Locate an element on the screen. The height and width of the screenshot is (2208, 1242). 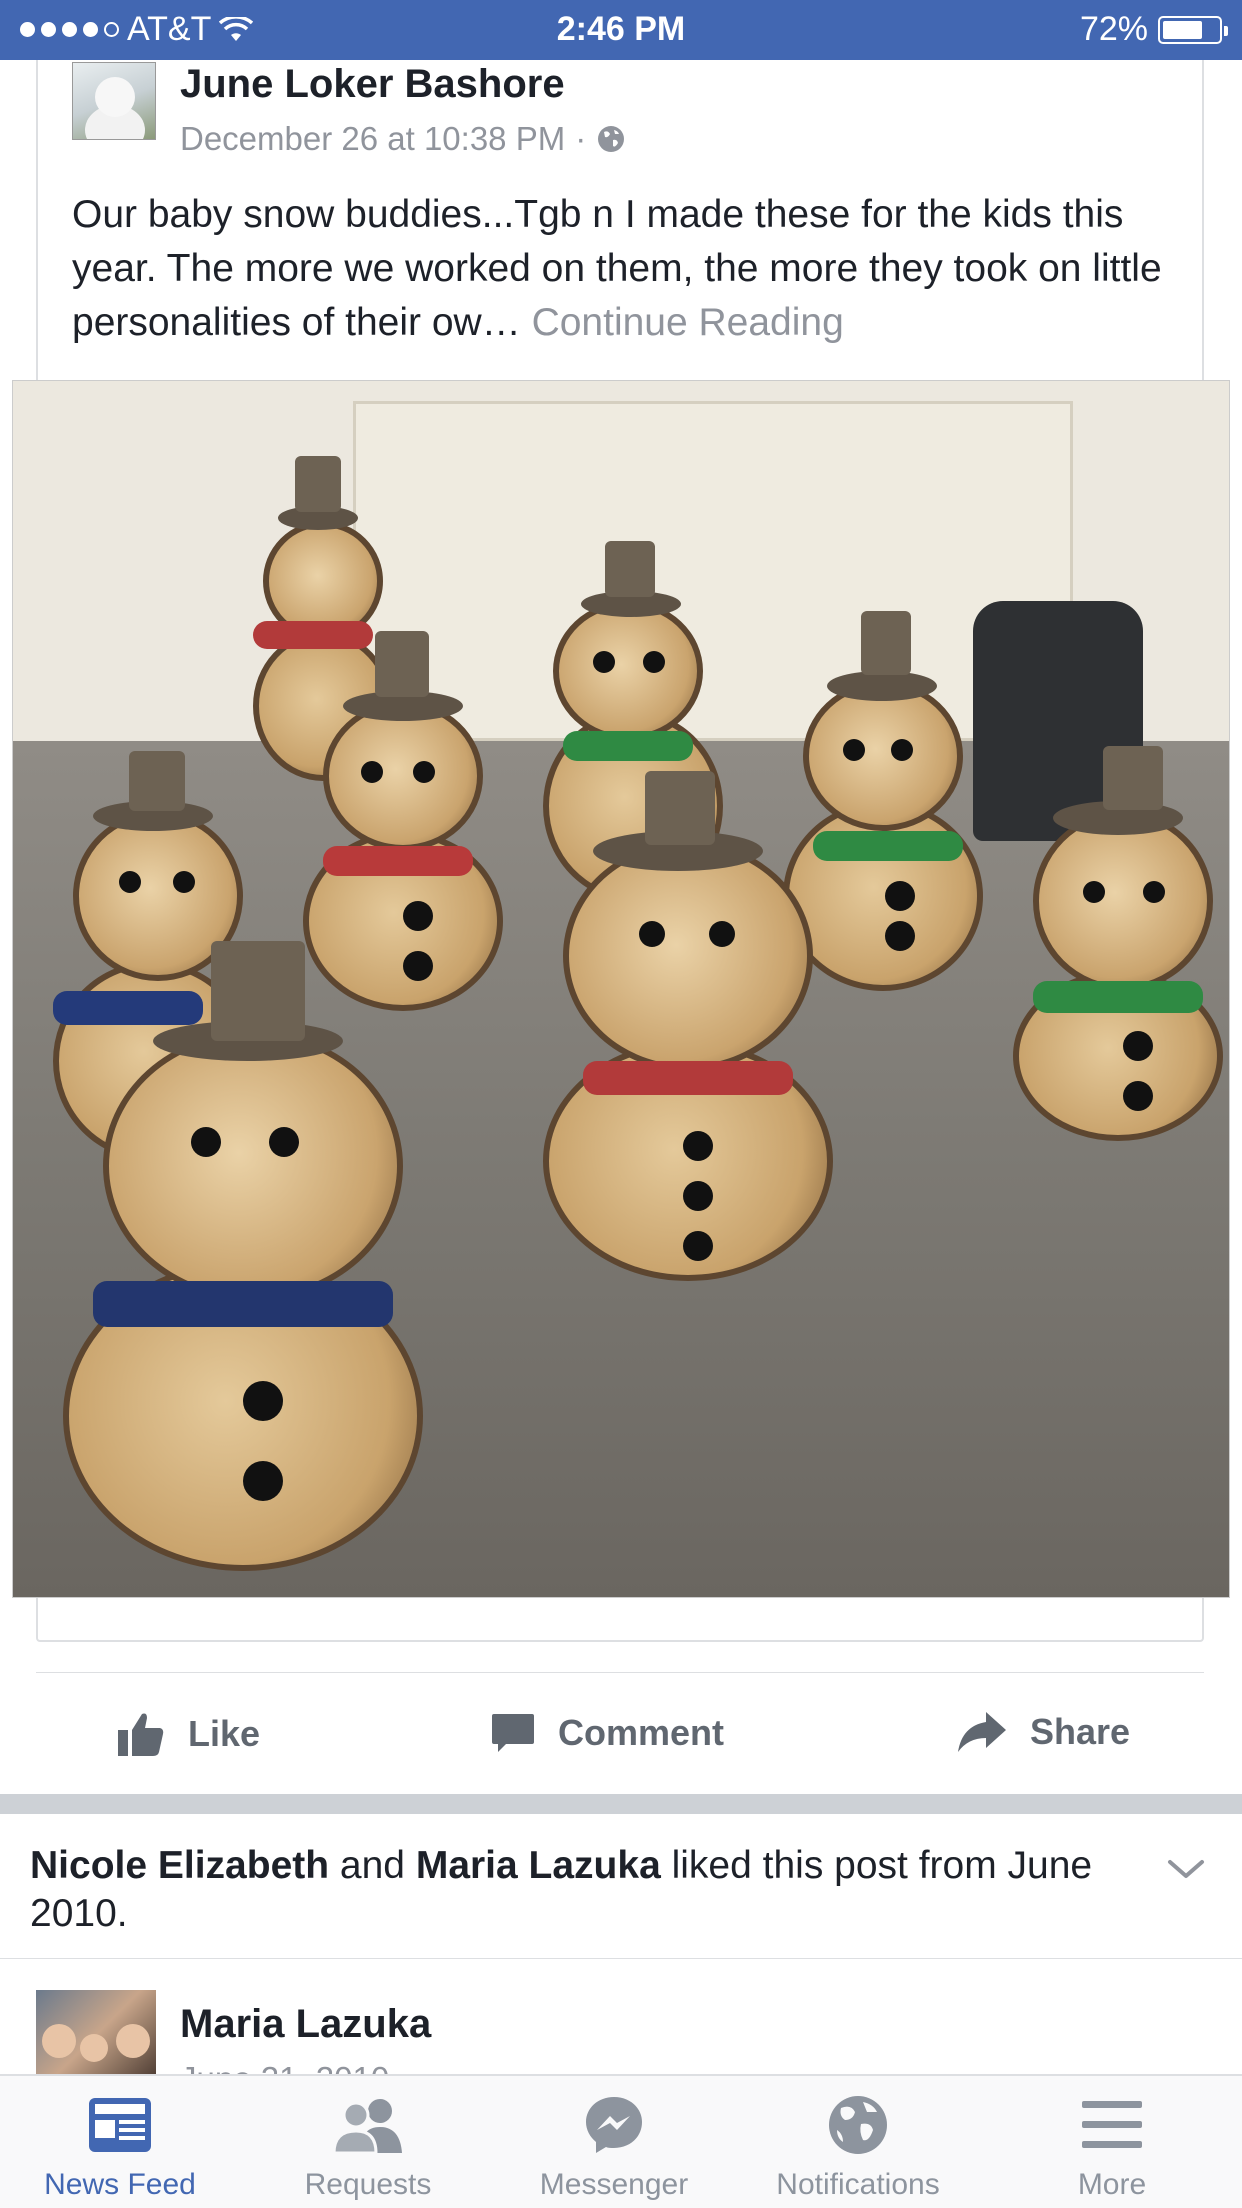
tab-notifications: Notifications is located at coordinates (858, 2146).